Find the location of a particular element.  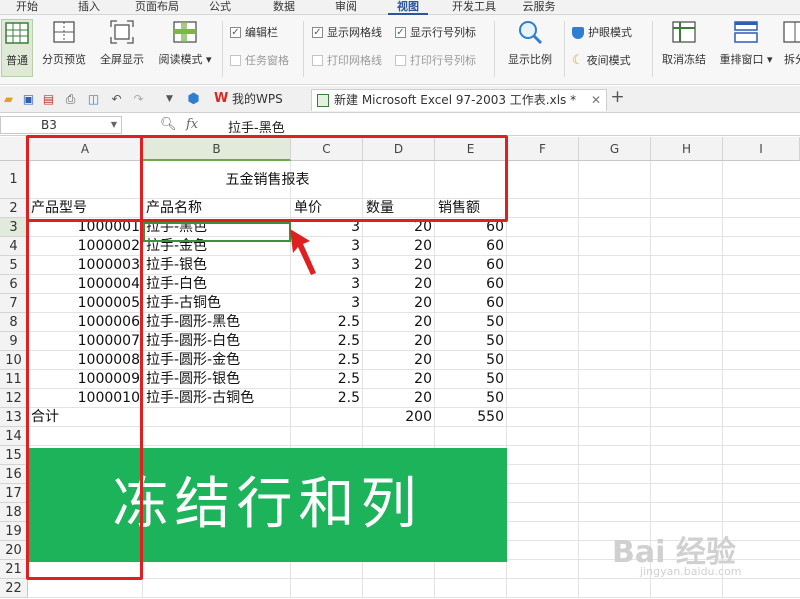

zoom-button: 显示比例 is located at coordinates (530, 43).